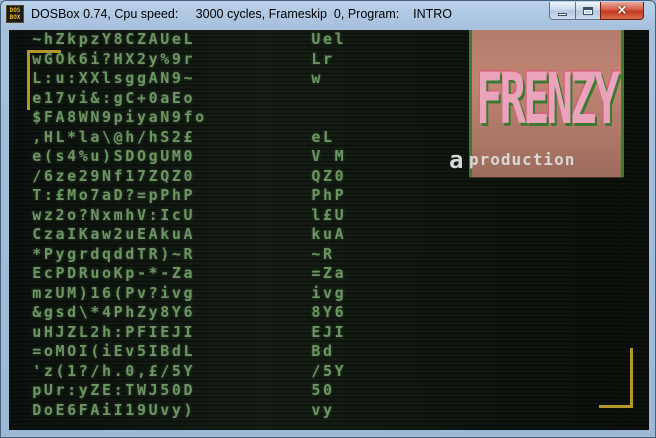 The height and width of the screenshot is (438, 656). Describe the element at coordinates (456, 160) in the screenshot. I see `logo-prefix: a` at that location.